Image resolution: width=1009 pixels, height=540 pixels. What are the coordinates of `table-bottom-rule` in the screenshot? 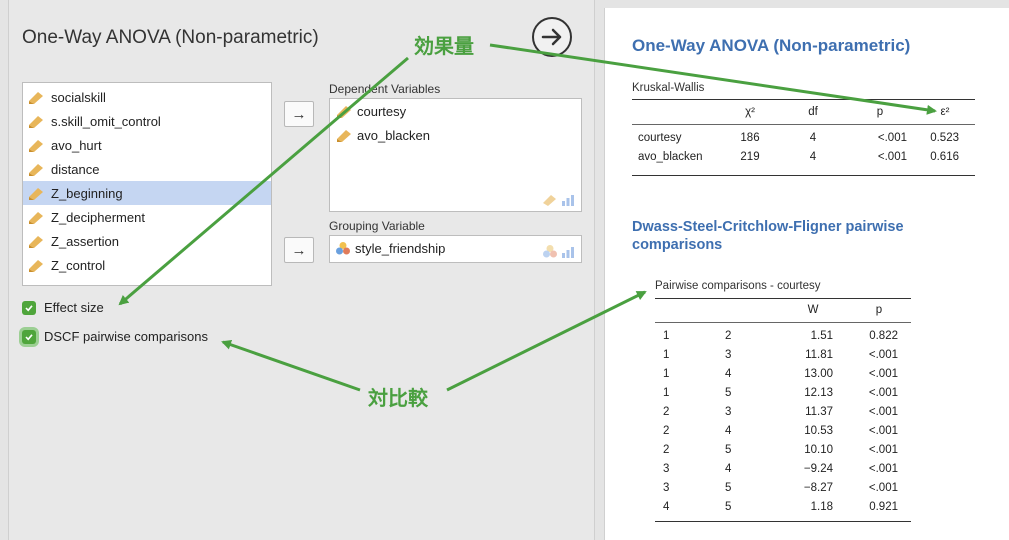 It's located at (803, 175).